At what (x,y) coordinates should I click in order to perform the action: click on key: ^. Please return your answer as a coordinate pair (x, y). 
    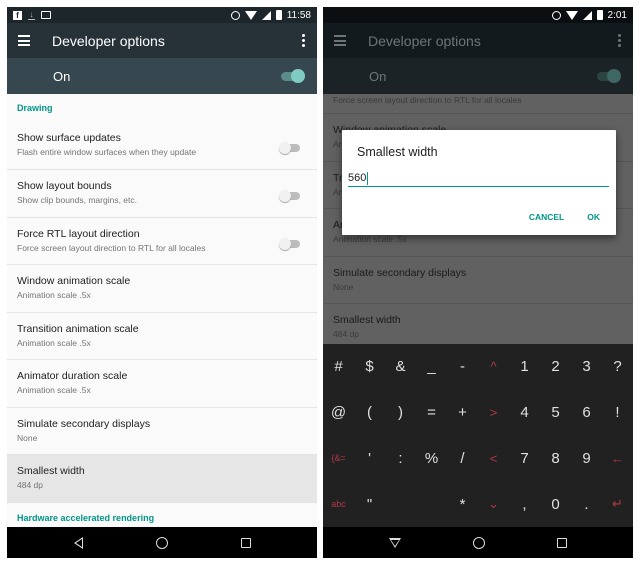
    Looking at the image, I should click on (493, 366).